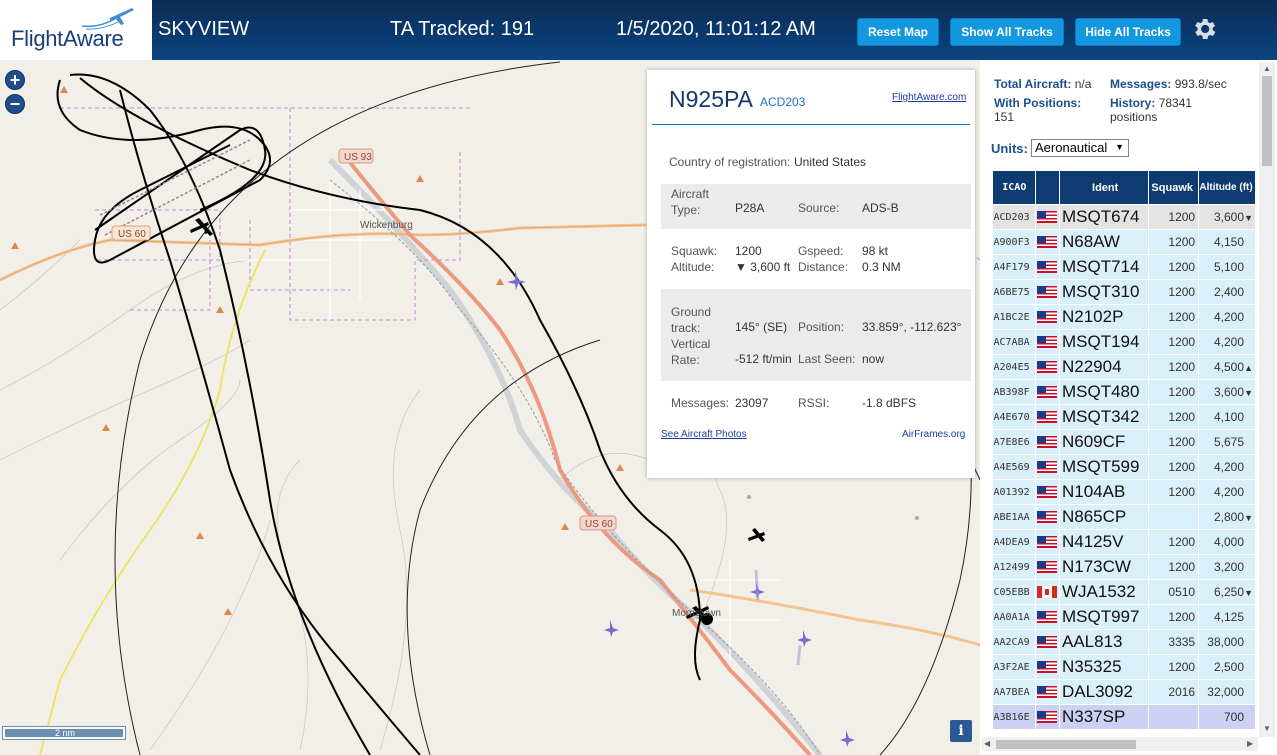 The image size is (1277, 755). Describe the element at coordinates (898, 32) in the screenshot. I see `reset-map-button: Reset Map` at that location.